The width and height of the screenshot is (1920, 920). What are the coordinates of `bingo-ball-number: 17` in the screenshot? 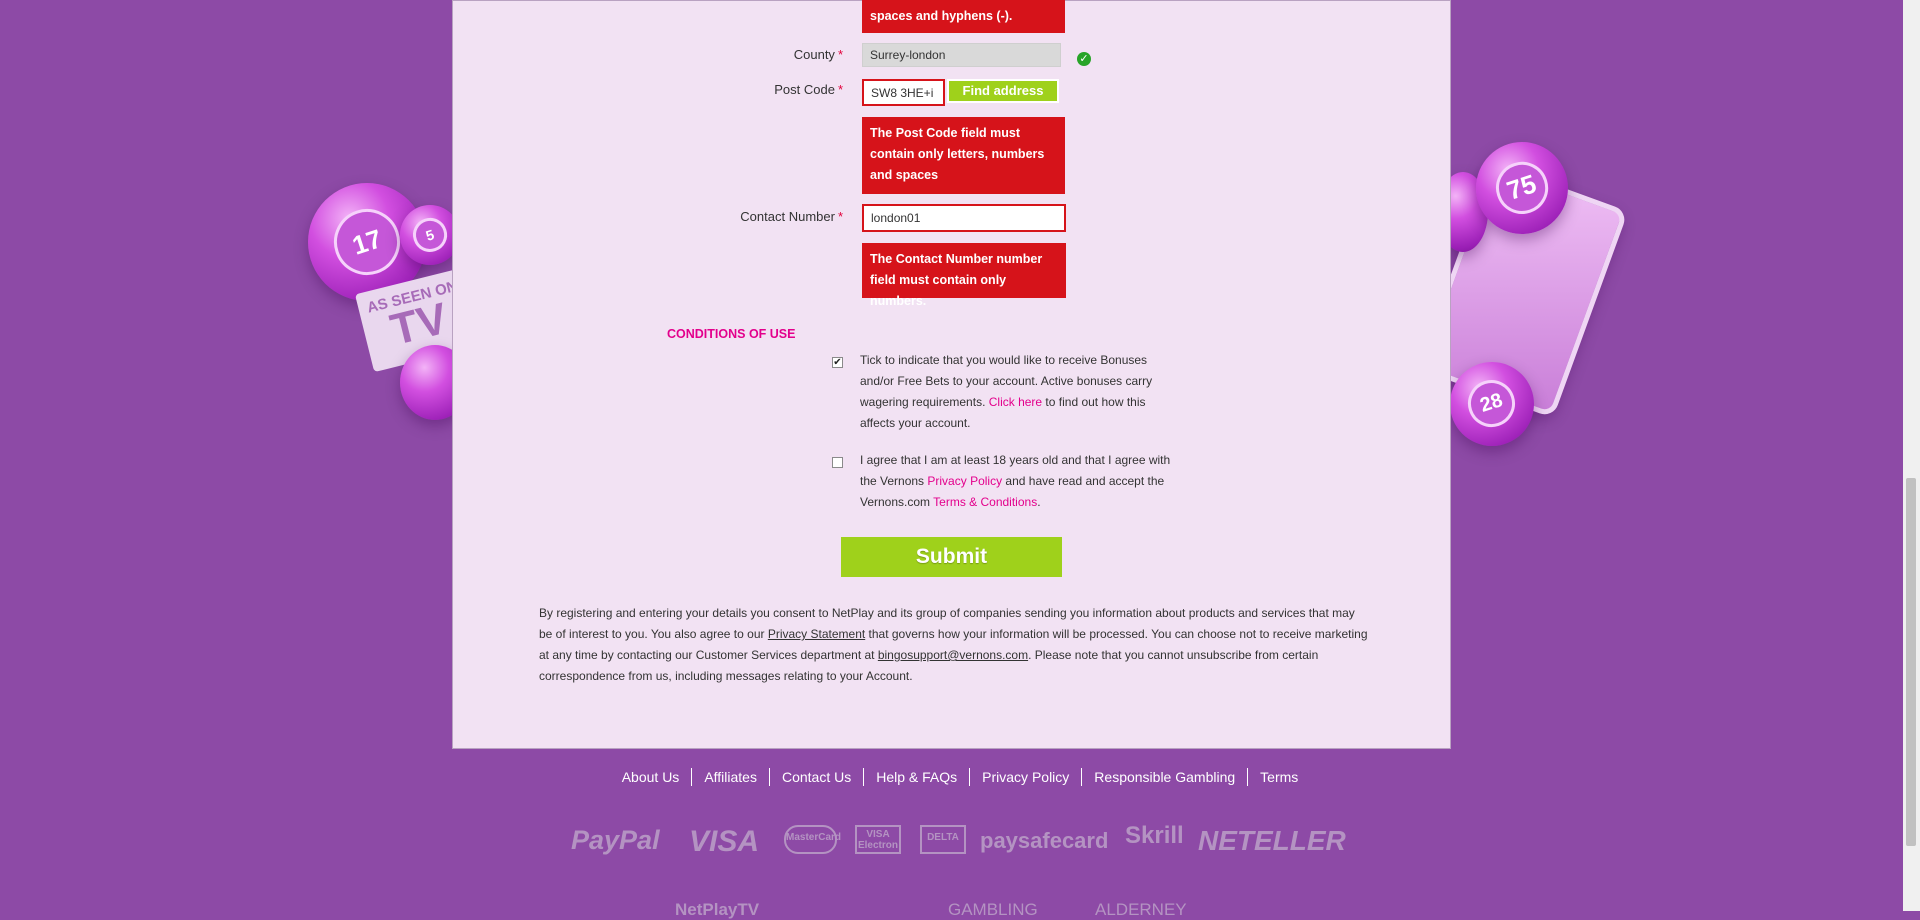 It's located at (367, 242).